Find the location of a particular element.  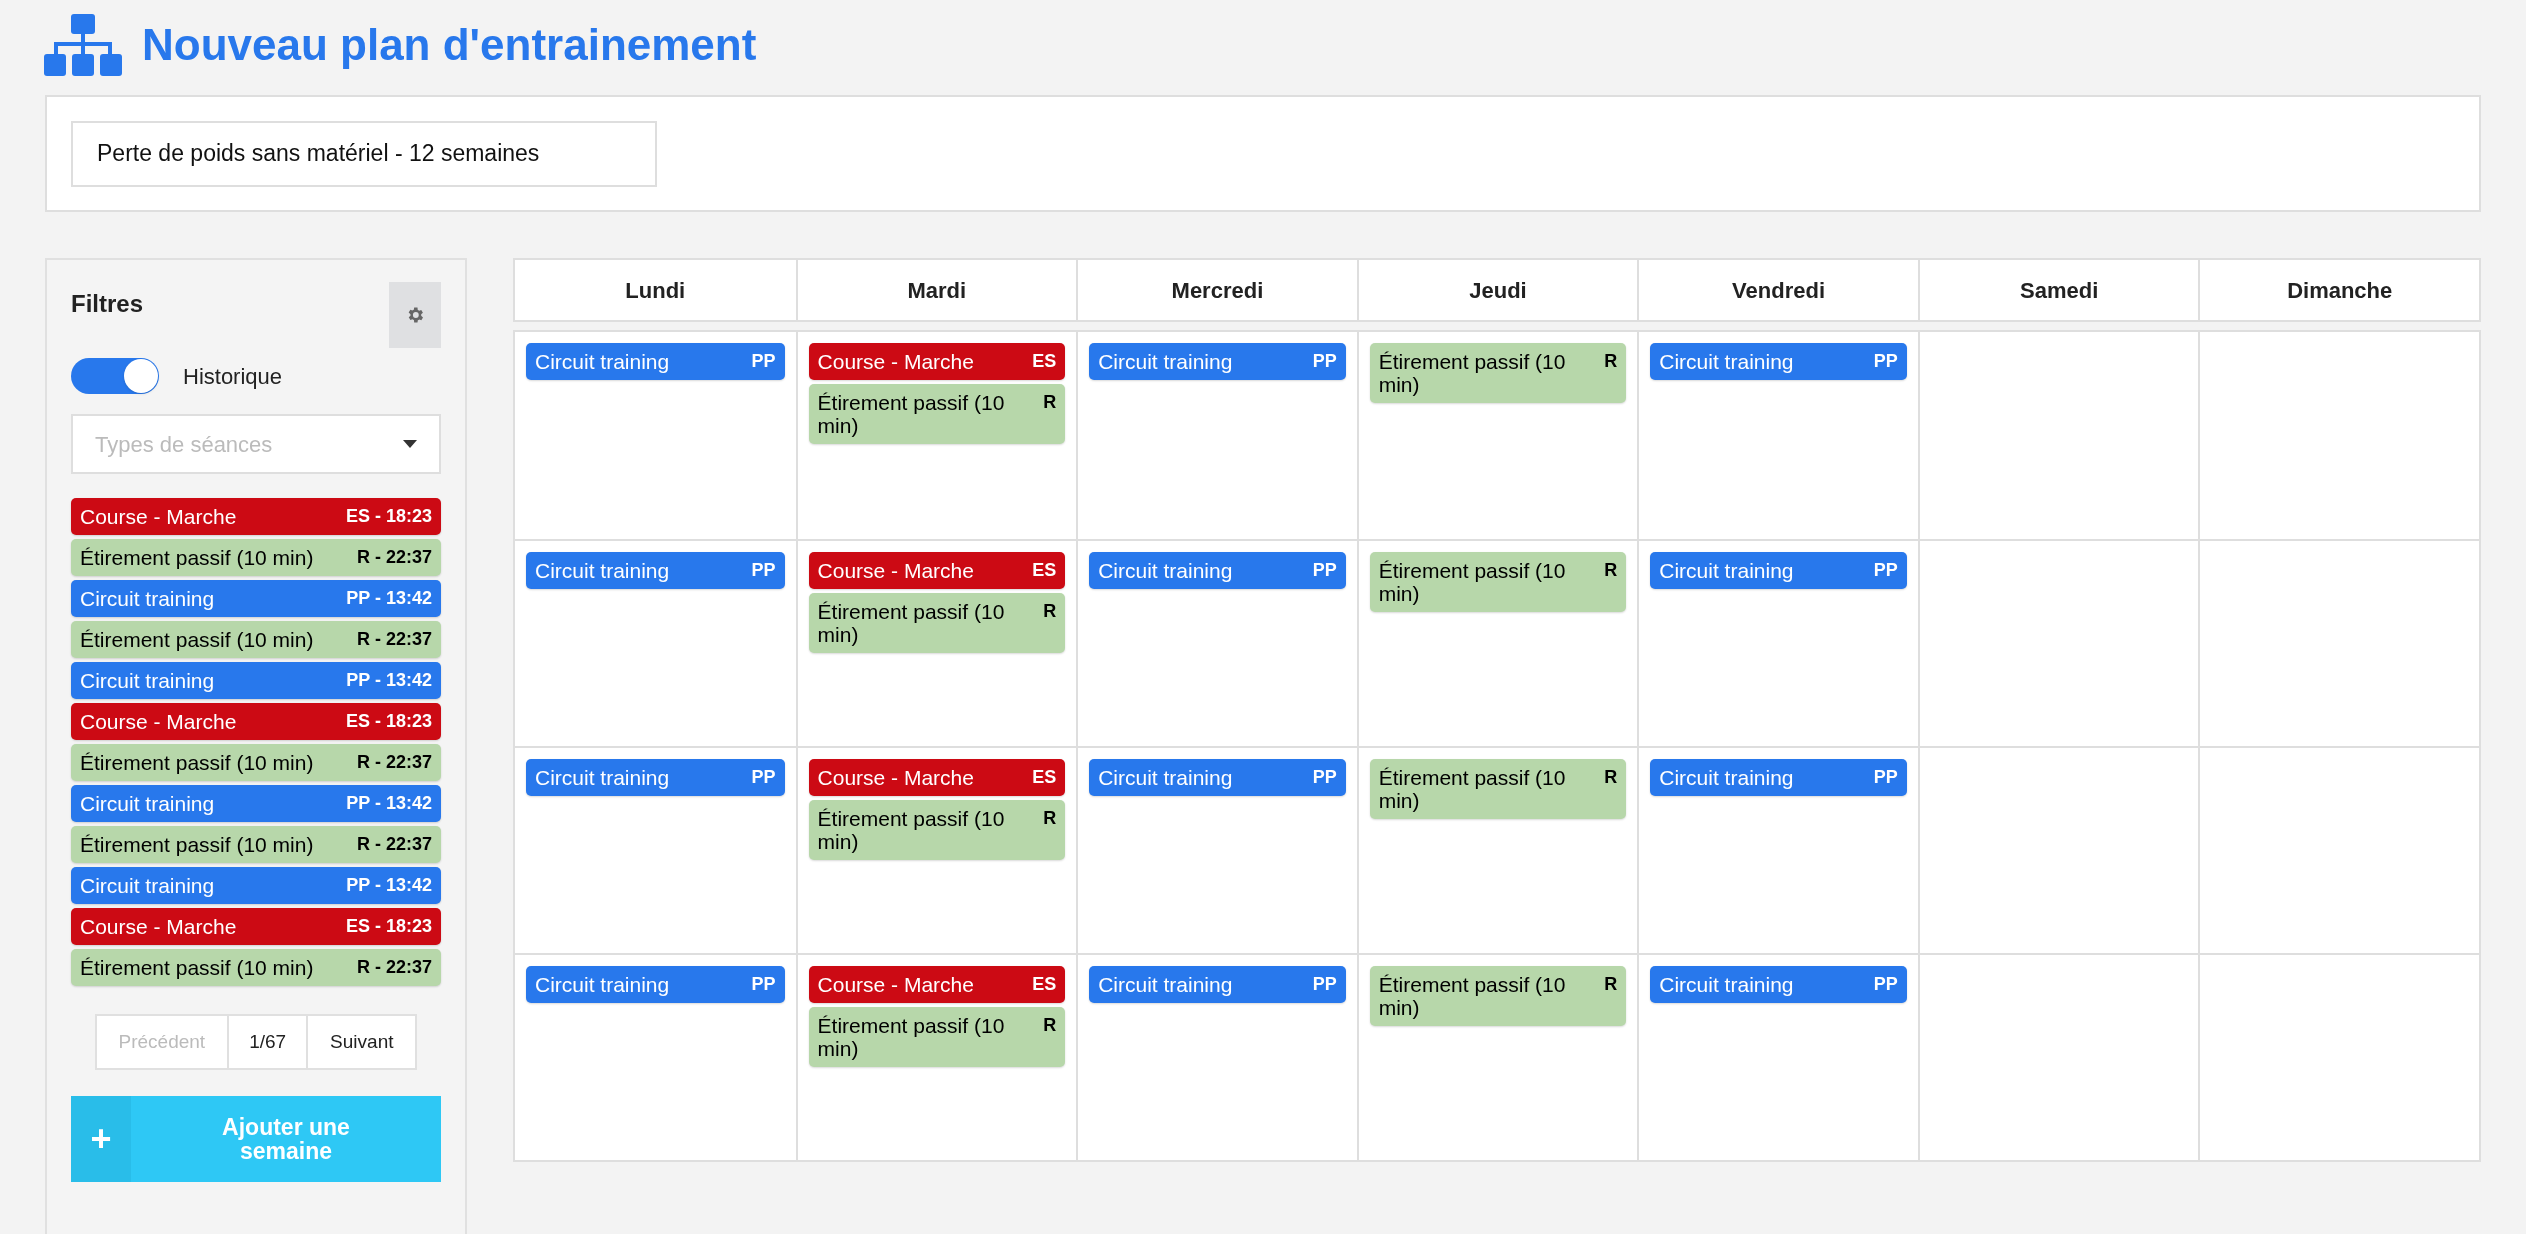

page-title: Nouveau plan d'entrainement is located at coordinates (449, 45).